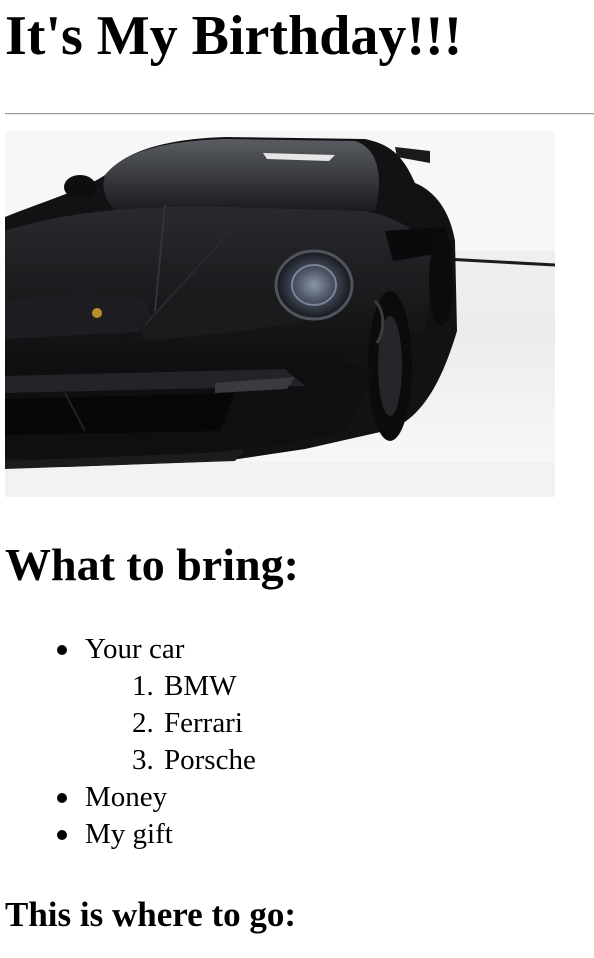  What do you see at coordinates (143, 686) in the screenshot?
I see `list-number: 1.` at bounding box center [143, 686].